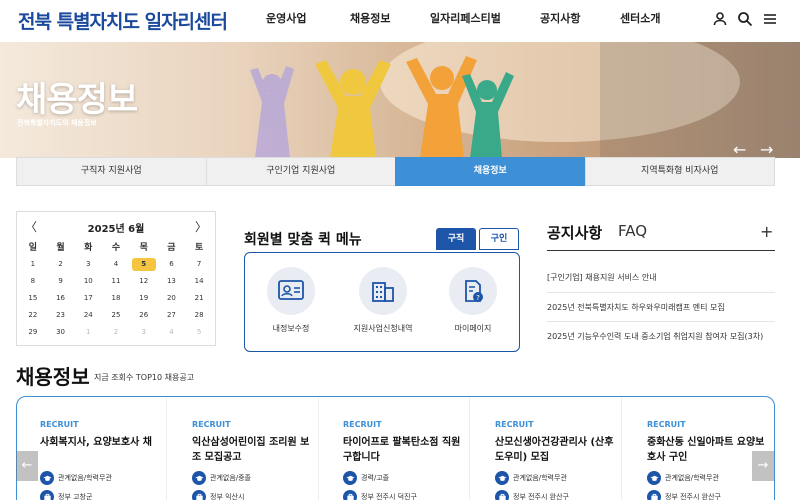 Image resolution: width=800 pixels, height=500 pixels. I want to click on calendar-day: 4, so click(116, 264).